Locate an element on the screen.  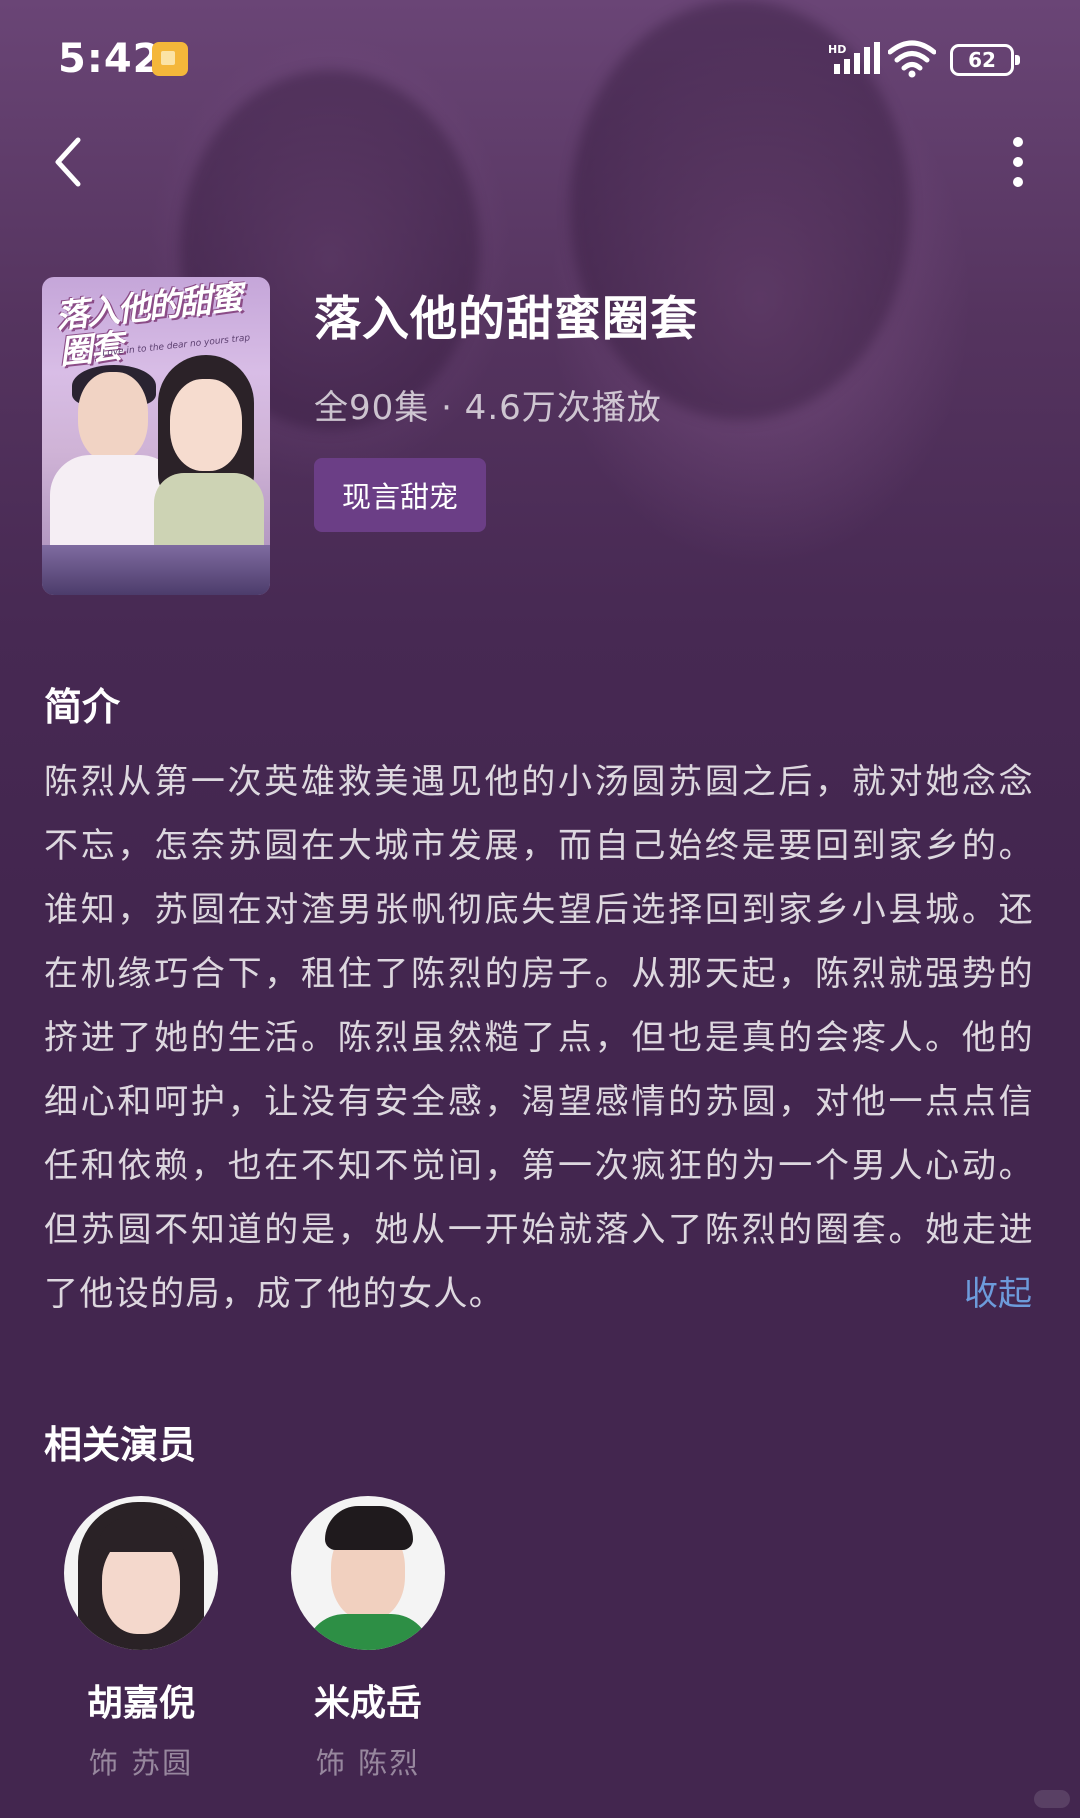
actor-card: 米成岳 饰 陈烈 is located at coordinates (368, 1639).